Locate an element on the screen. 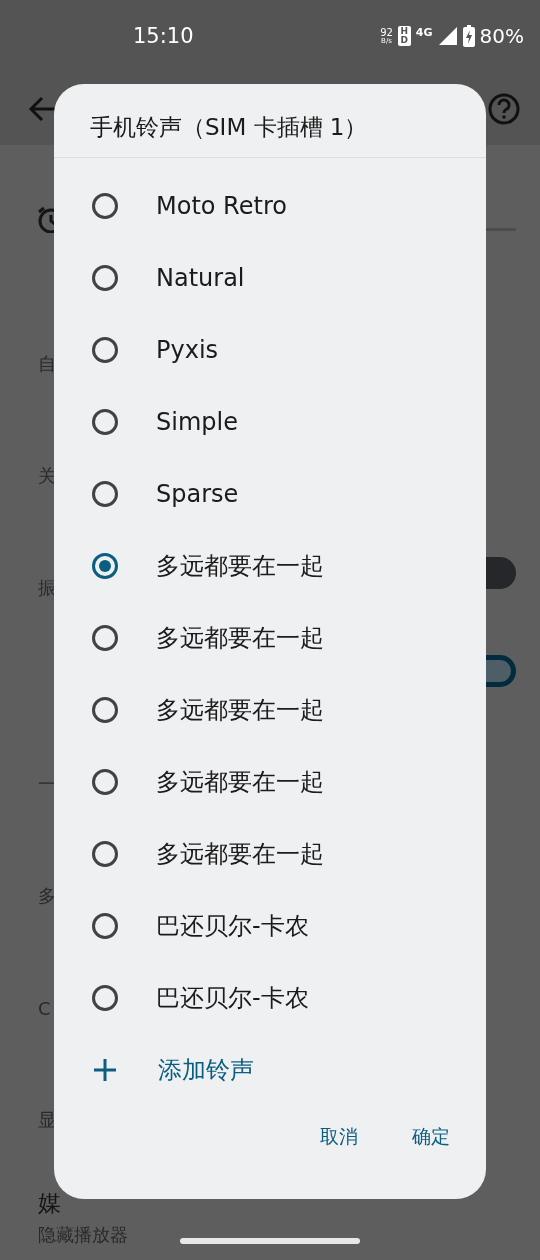 The width and height of the screenshot is (540, 1260). plus-icon is located at coordinates (105, 1070).